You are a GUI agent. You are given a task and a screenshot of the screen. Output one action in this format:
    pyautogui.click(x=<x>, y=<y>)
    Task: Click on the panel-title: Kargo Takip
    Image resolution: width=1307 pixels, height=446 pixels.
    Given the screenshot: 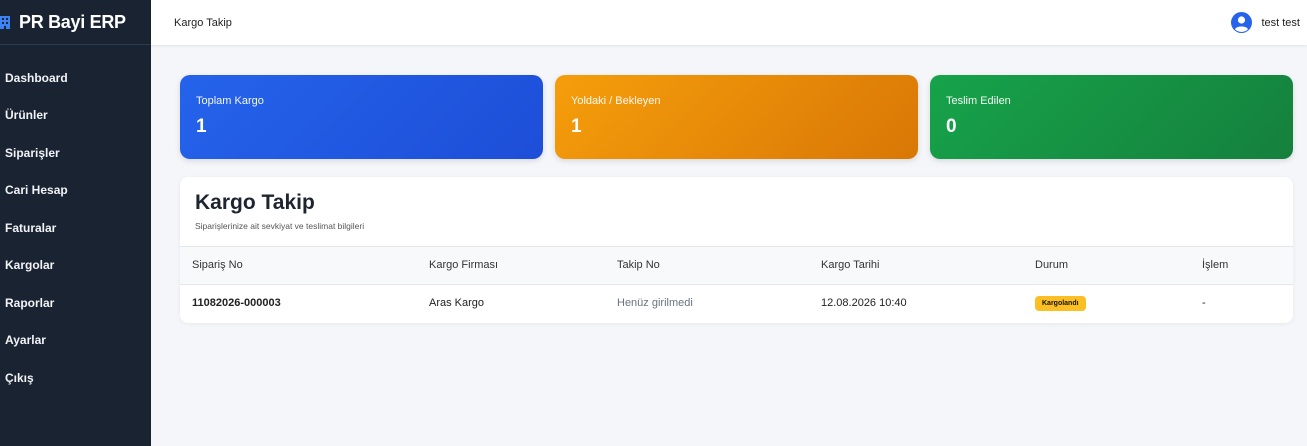 What is the action you would take?
    pyautogui.click(x=255, y=202)
    